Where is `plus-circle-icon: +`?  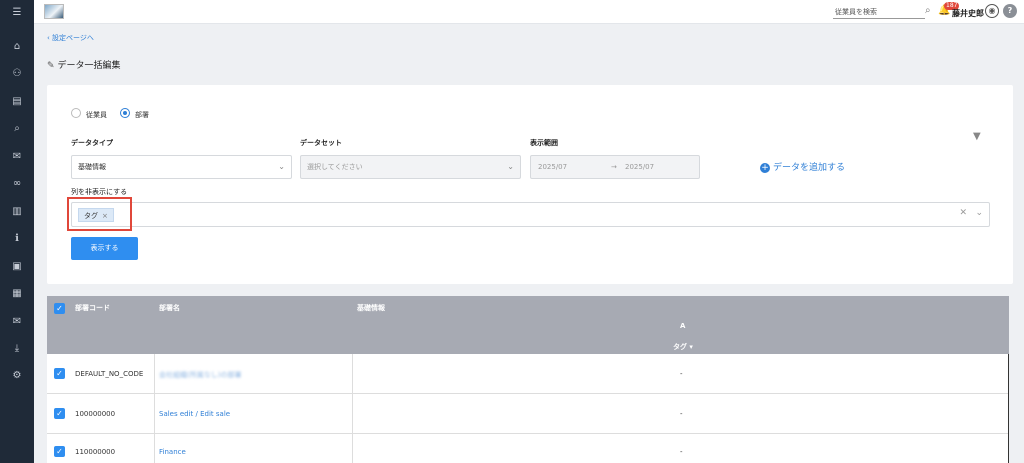 plus-circle-icon: + is located at coordinates (765, 168).